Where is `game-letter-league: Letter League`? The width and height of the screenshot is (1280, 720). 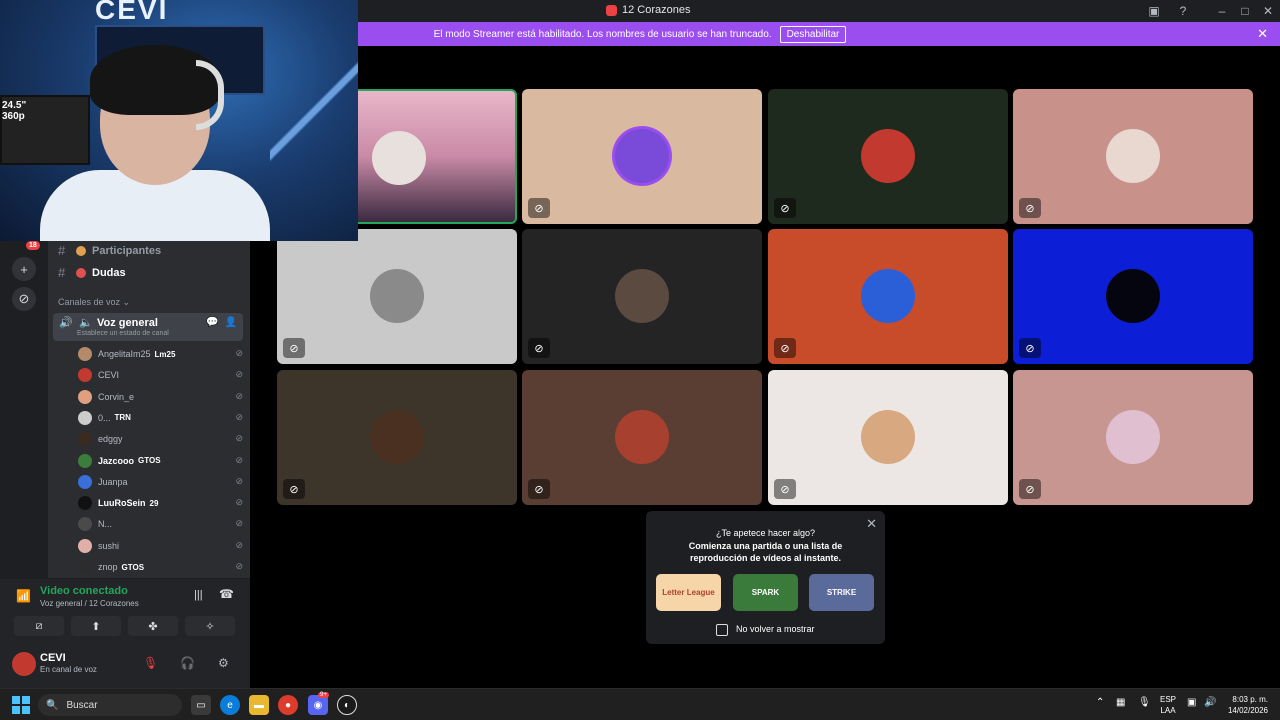
game-letter-league: Letter League is located at coordinates (688, 592).